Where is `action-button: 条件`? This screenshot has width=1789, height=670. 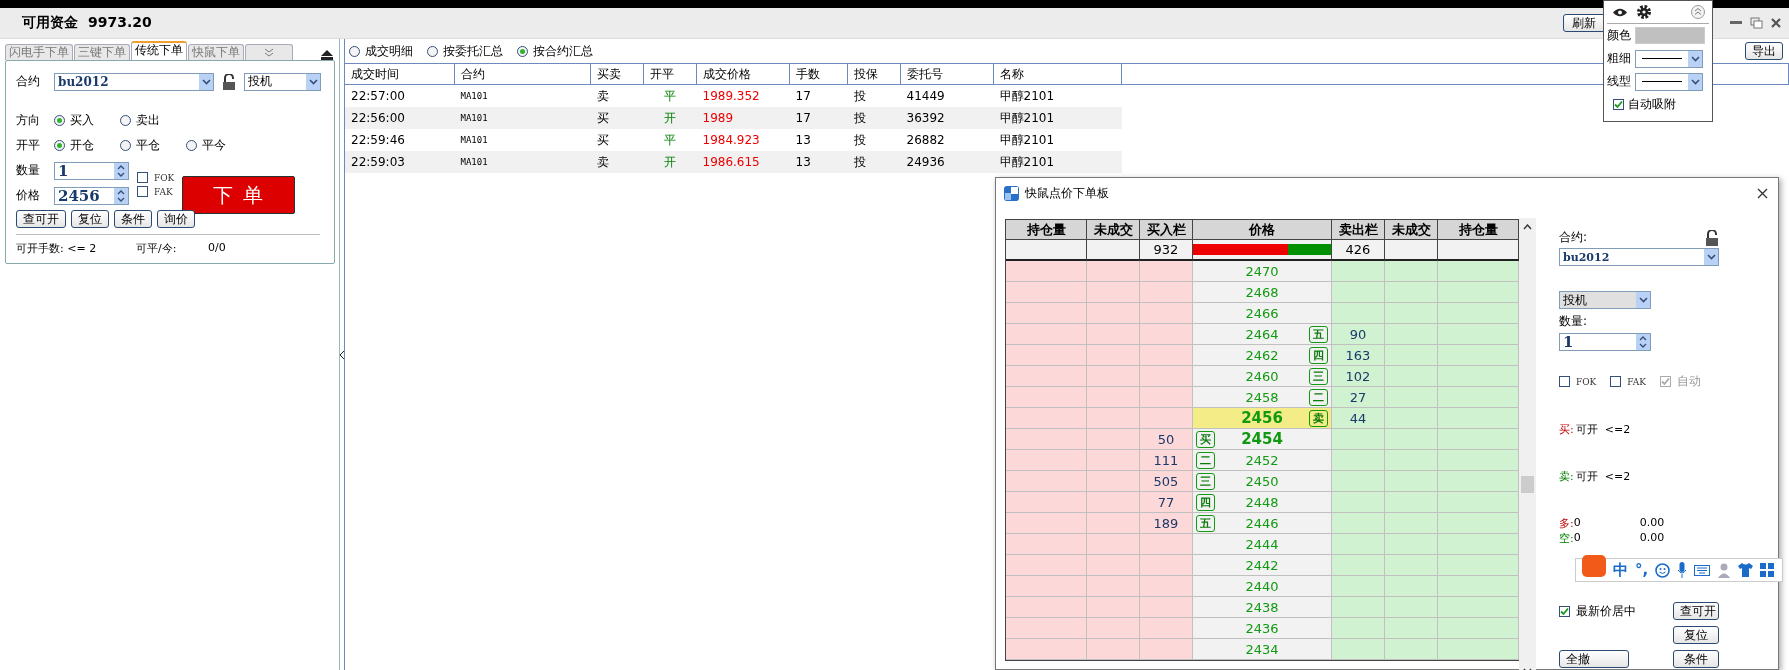 action-button: 条件 is located at coordinates (133, 219).